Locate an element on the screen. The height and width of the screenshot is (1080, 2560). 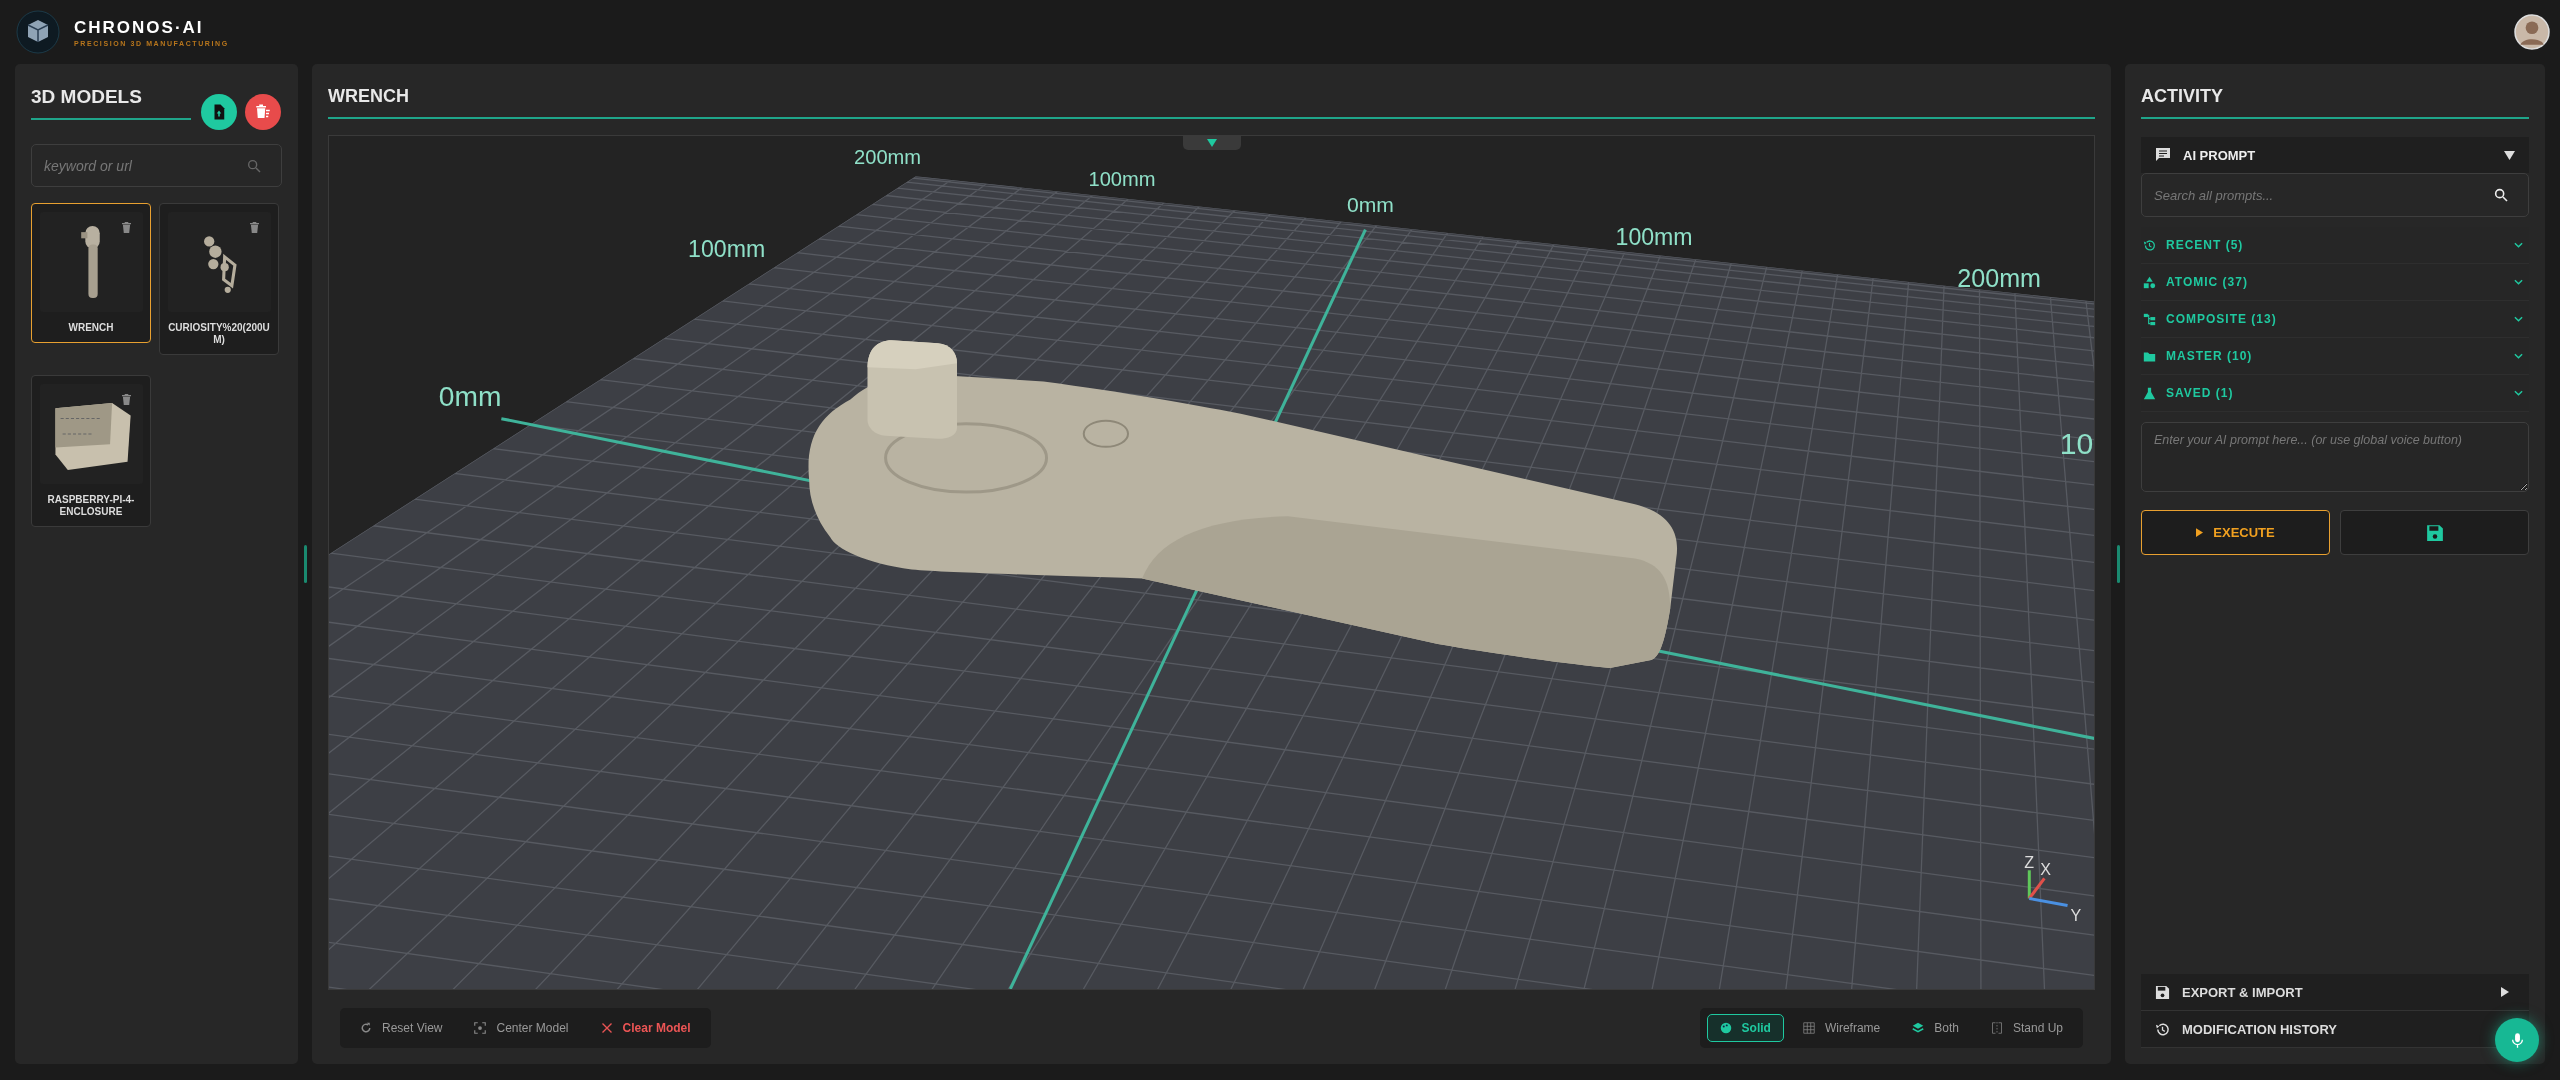
palette-icon is located at coordinates (1725, 1028).